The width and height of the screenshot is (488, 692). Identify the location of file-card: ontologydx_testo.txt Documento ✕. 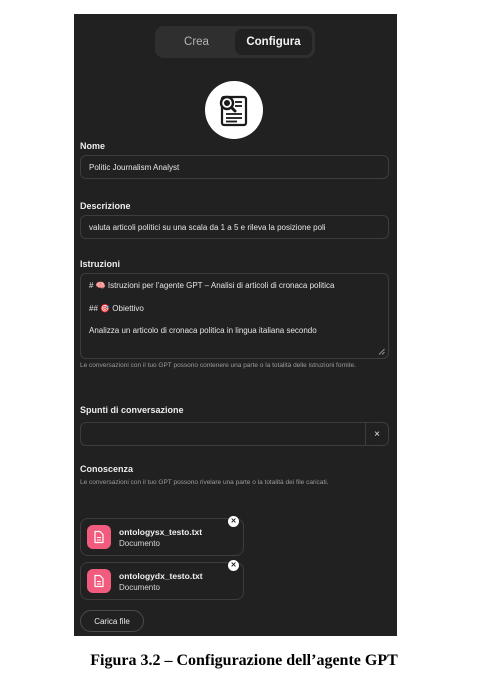
(162, 580).